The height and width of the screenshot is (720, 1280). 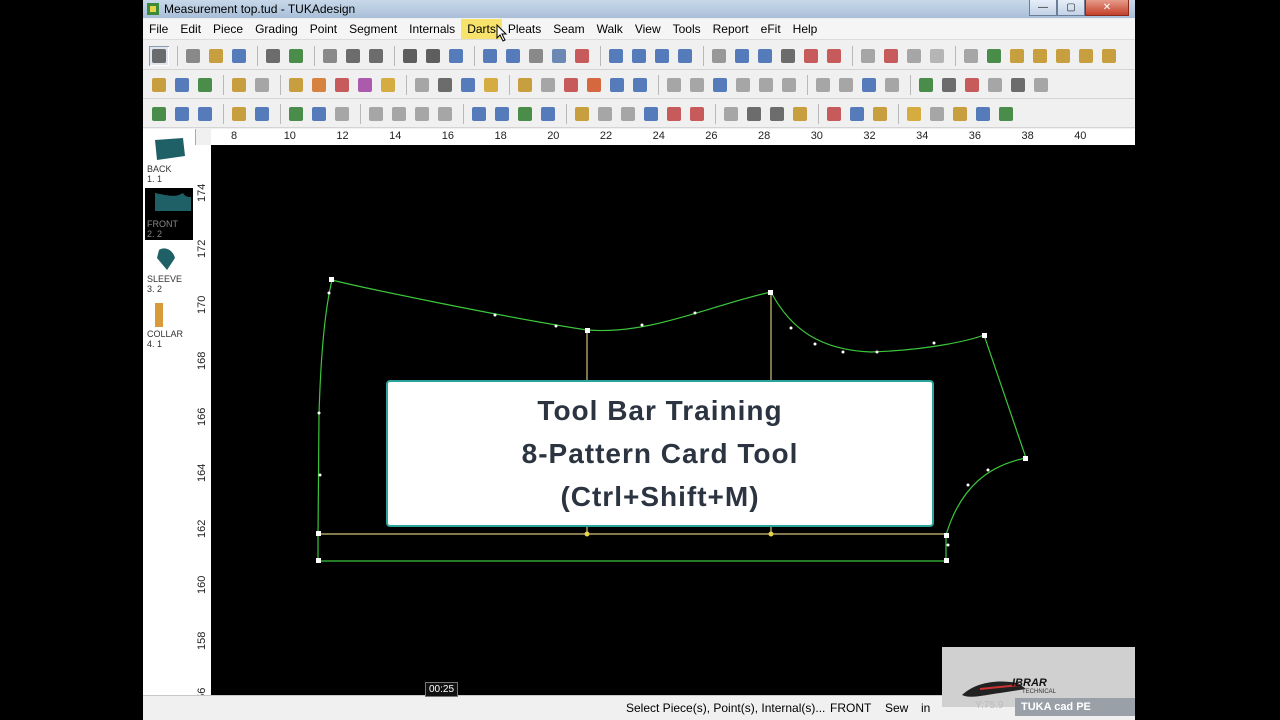 What do you see at coordinates (1071, 8) in the screenshot?
I see `maximize-button: ▢` at bounding box center [1071, 8].